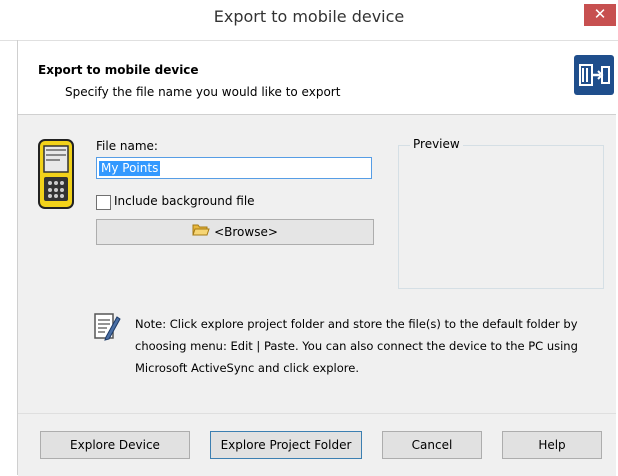  I want to click on explore-project-folder-button: Explore Project Folder, so click(286, 445).